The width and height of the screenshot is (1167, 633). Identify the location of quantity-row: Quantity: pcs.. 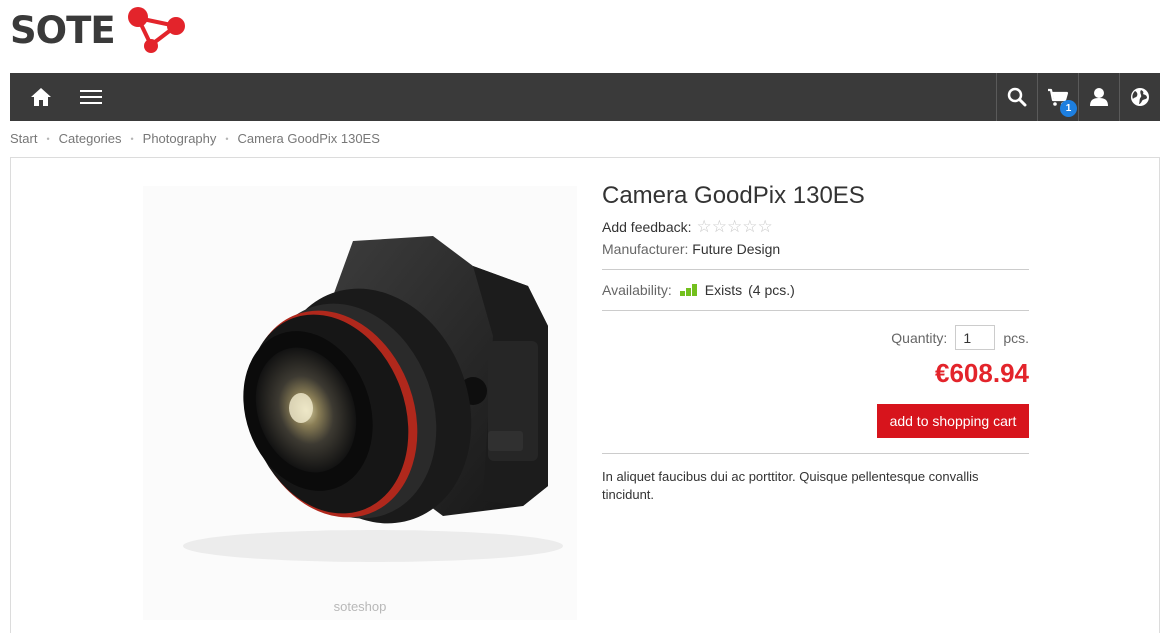
(960, 337).